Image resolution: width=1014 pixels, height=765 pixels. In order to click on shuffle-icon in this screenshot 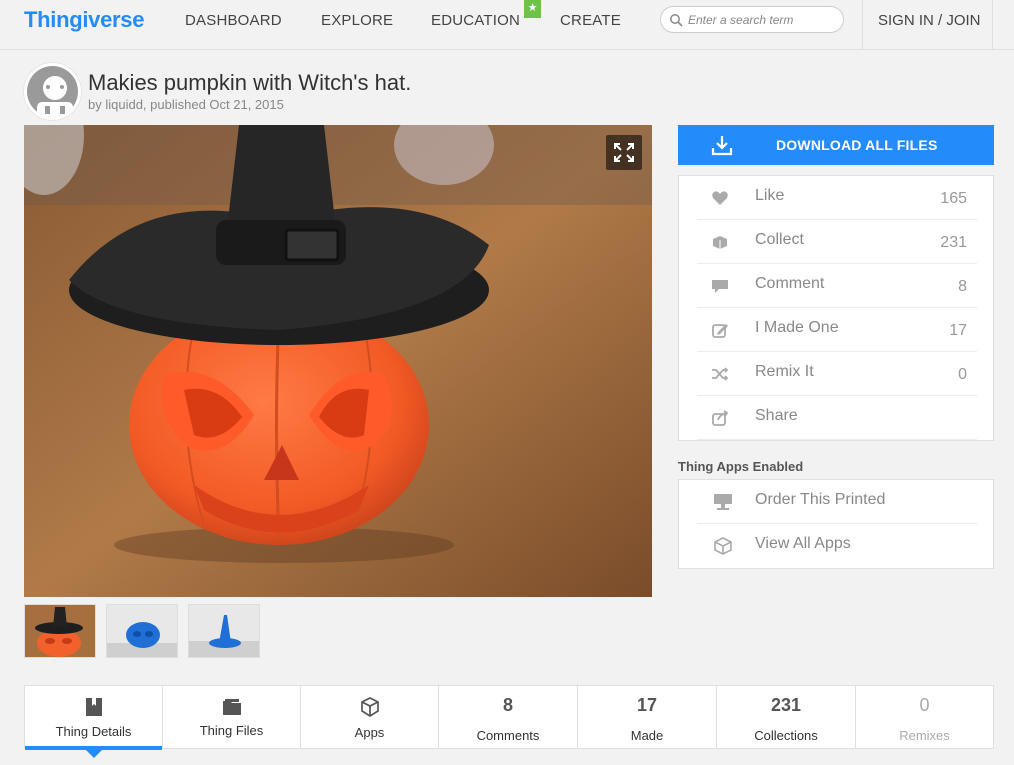, I will do `click(720, 374)`.